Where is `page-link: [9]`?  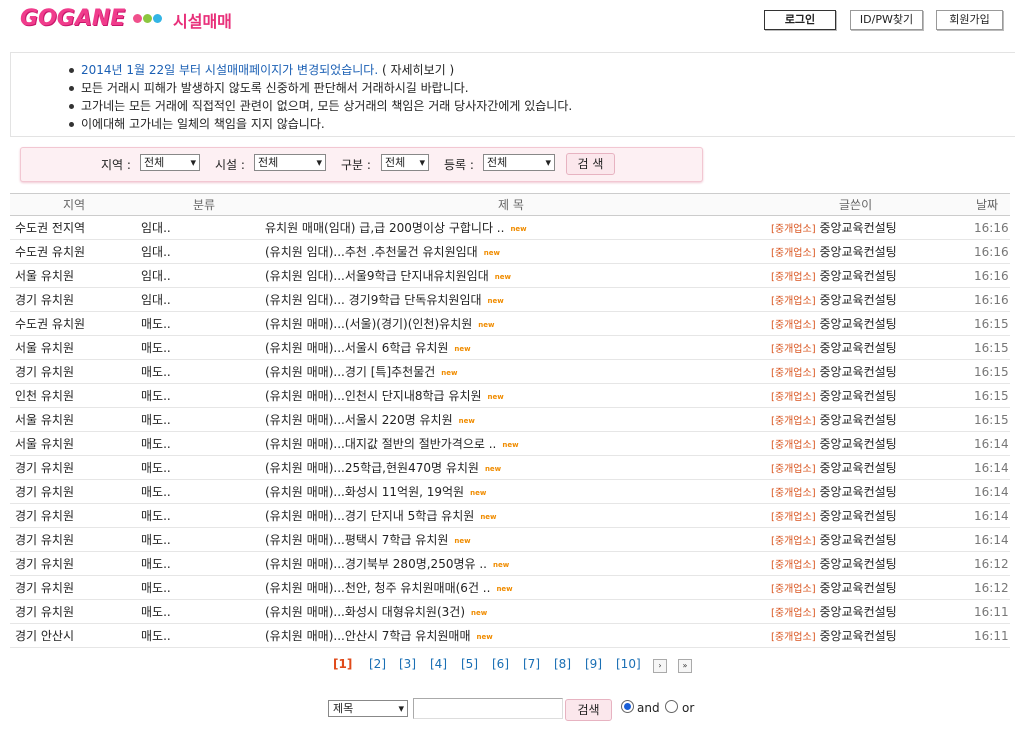
page-link: [9] is located at coordinates (593, 664).